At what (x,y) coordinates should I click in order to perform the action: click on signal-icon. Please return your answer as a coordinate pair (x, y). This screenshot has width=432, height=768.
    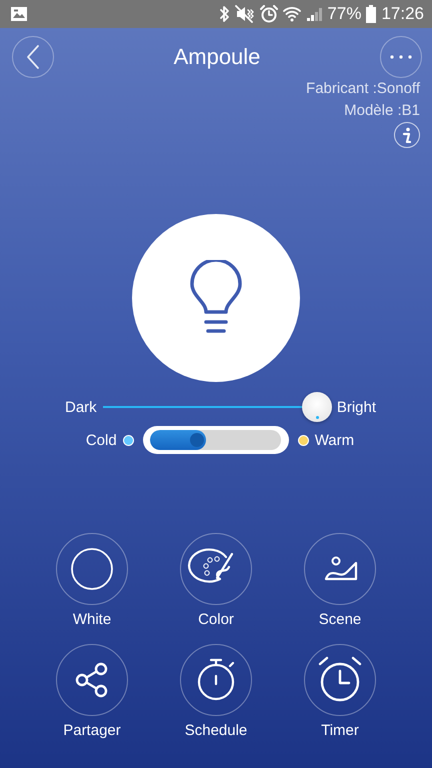
    Looking at the image, I should click on (314, 14).